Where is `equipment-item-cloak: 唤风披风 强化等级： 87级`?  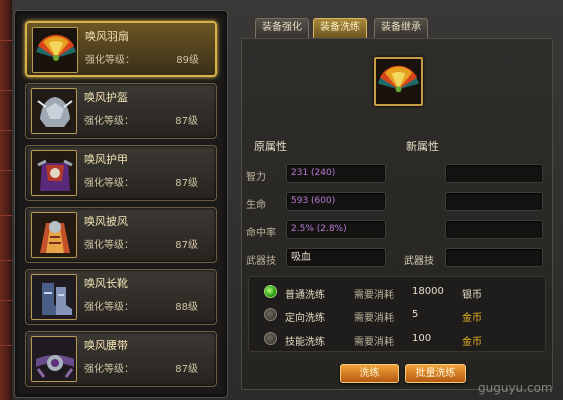 equipment-item-cloak: 唤风披风 强化等级： 87级 is located at coordinates (121, 235).